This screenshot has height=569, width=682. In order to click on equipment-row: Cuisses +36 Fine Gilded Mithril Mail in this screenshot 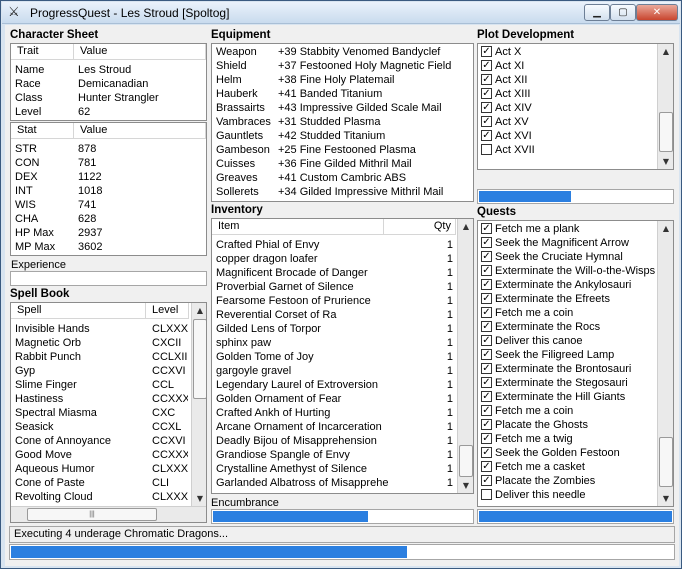, I will do `click(342, 164)`.